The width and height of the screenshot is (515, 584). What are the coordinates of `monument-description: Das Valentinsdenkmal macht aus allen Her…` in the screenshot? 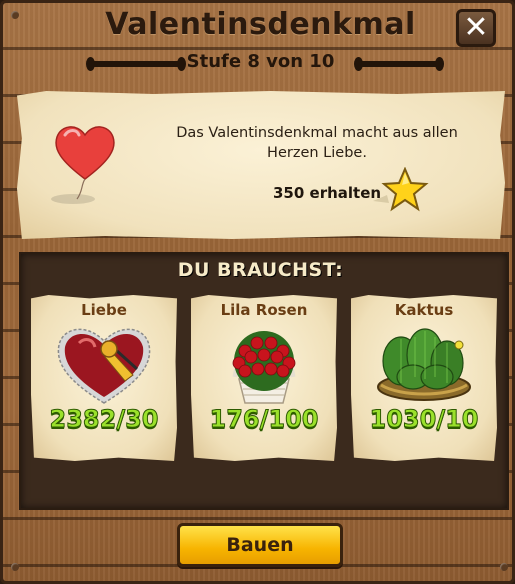 It's located at (317, 143).